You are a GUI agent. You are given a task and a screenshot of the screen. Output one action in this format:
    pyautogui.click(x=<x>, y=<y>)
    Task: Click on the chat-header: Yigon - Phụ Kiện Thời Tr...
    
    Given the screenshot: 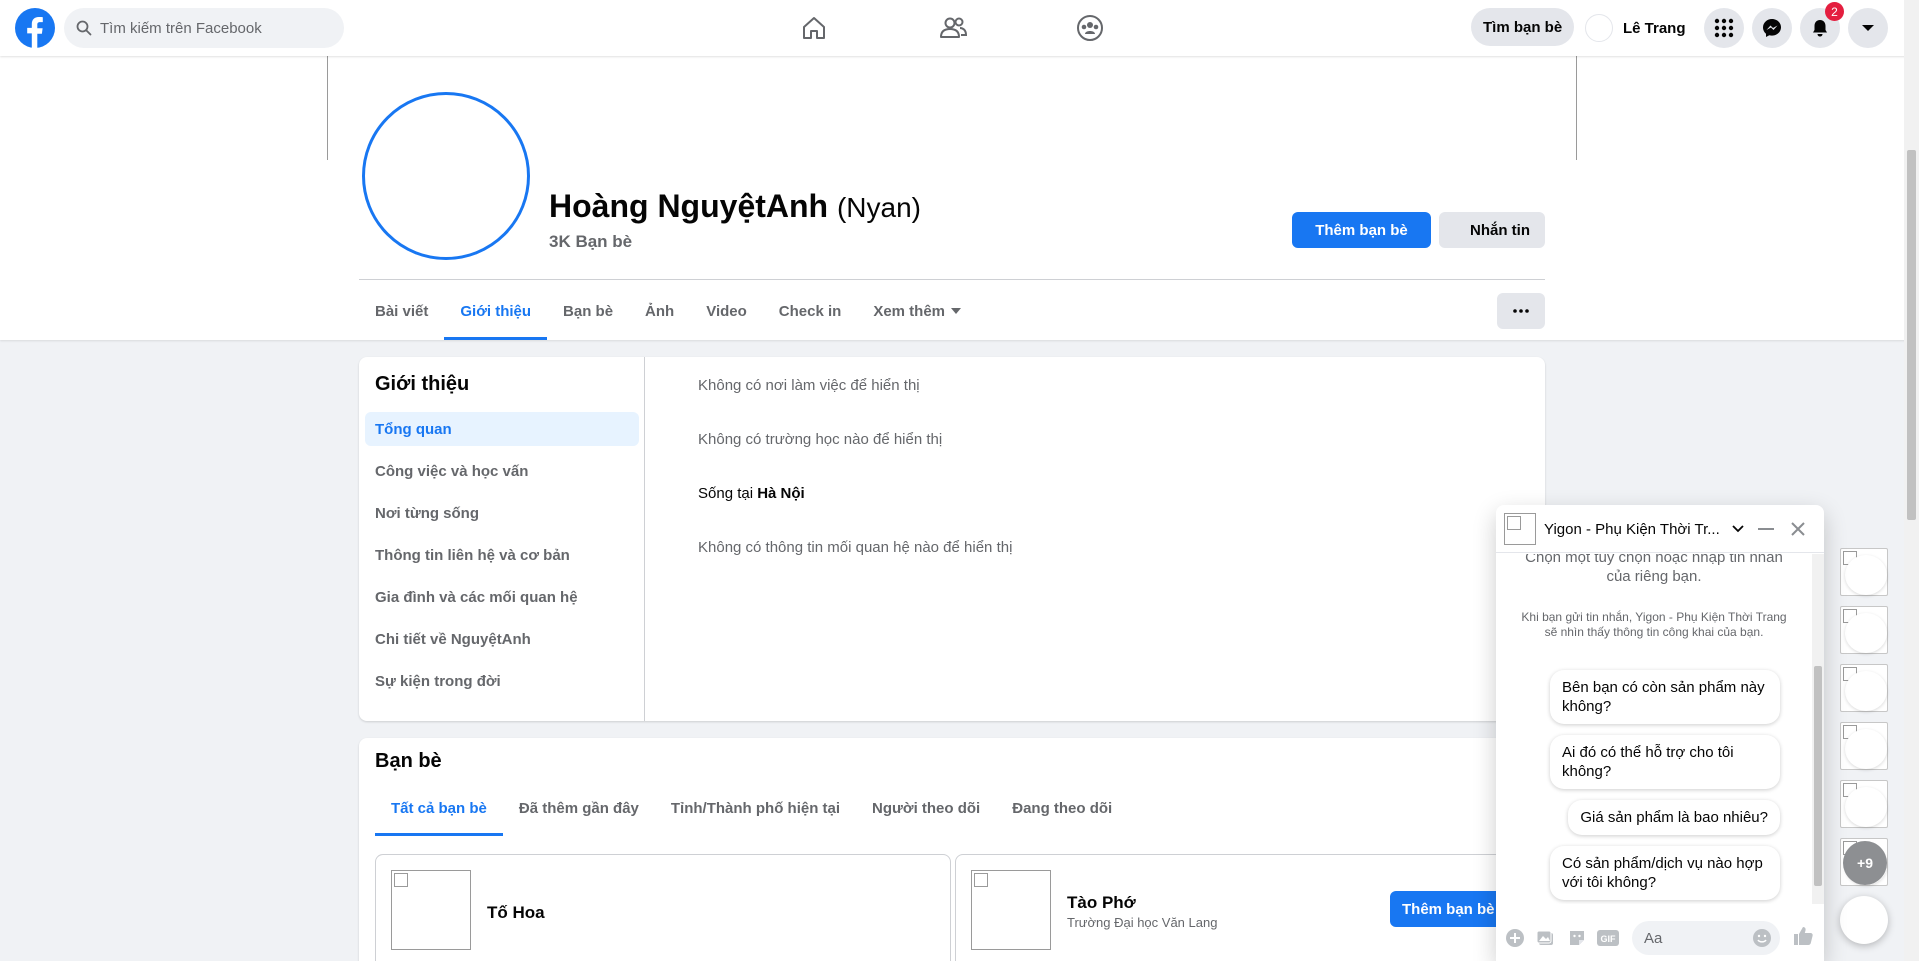 What is the action you would take?
    pyautogui.click(x=1660, y=529)
    